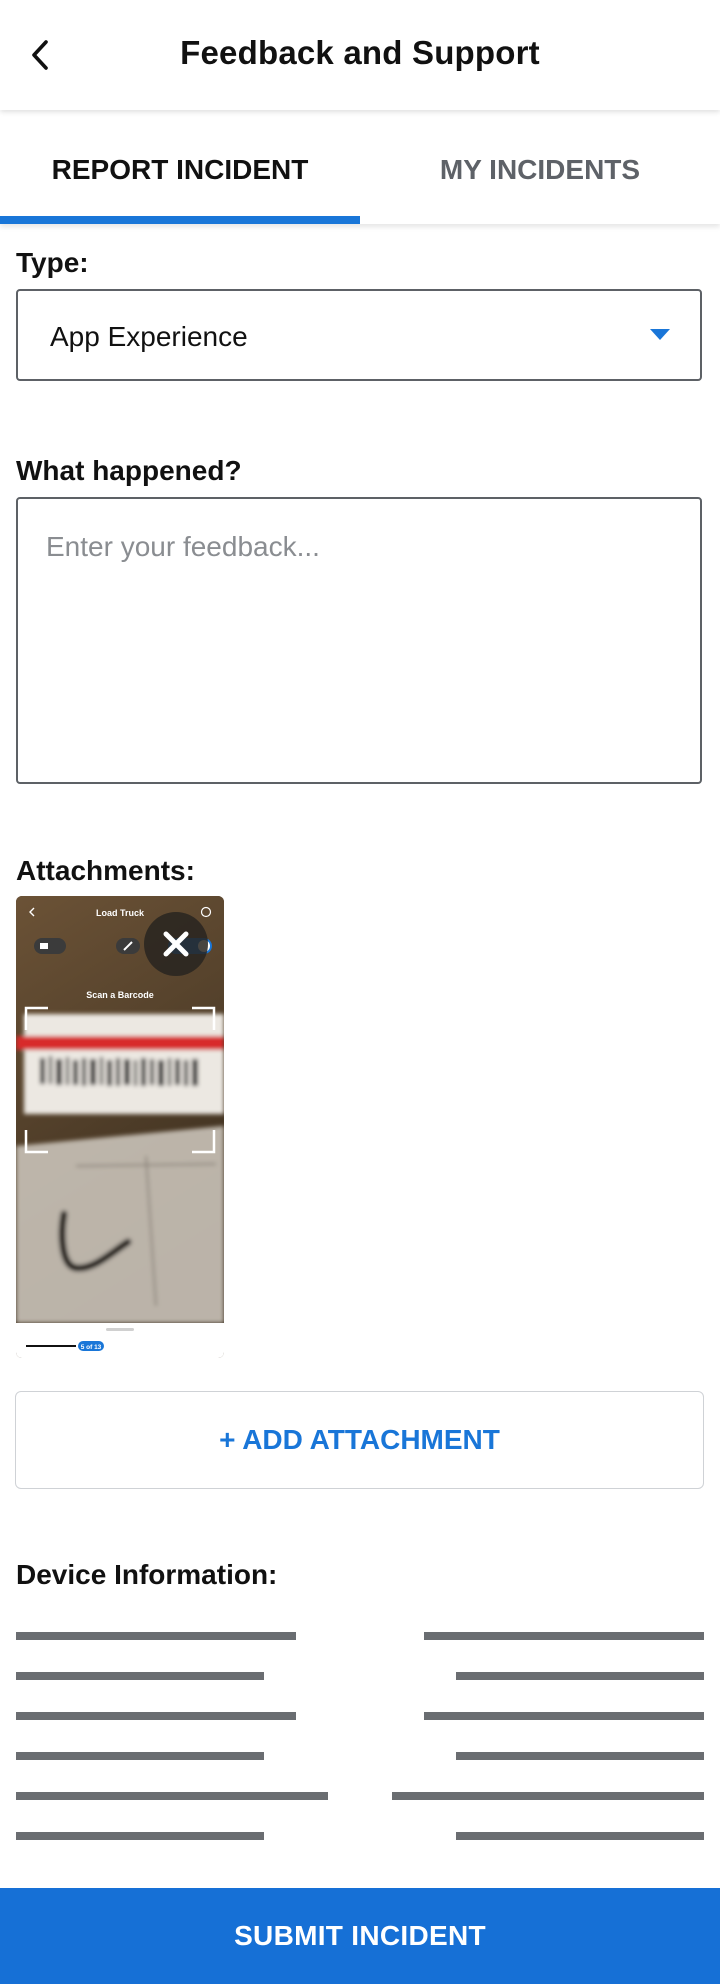 Image resolution: width=720 pixels, height=1984 pixels. I want to click on tab-report-incident: REPORT INCIDENT, so click(180, 168).